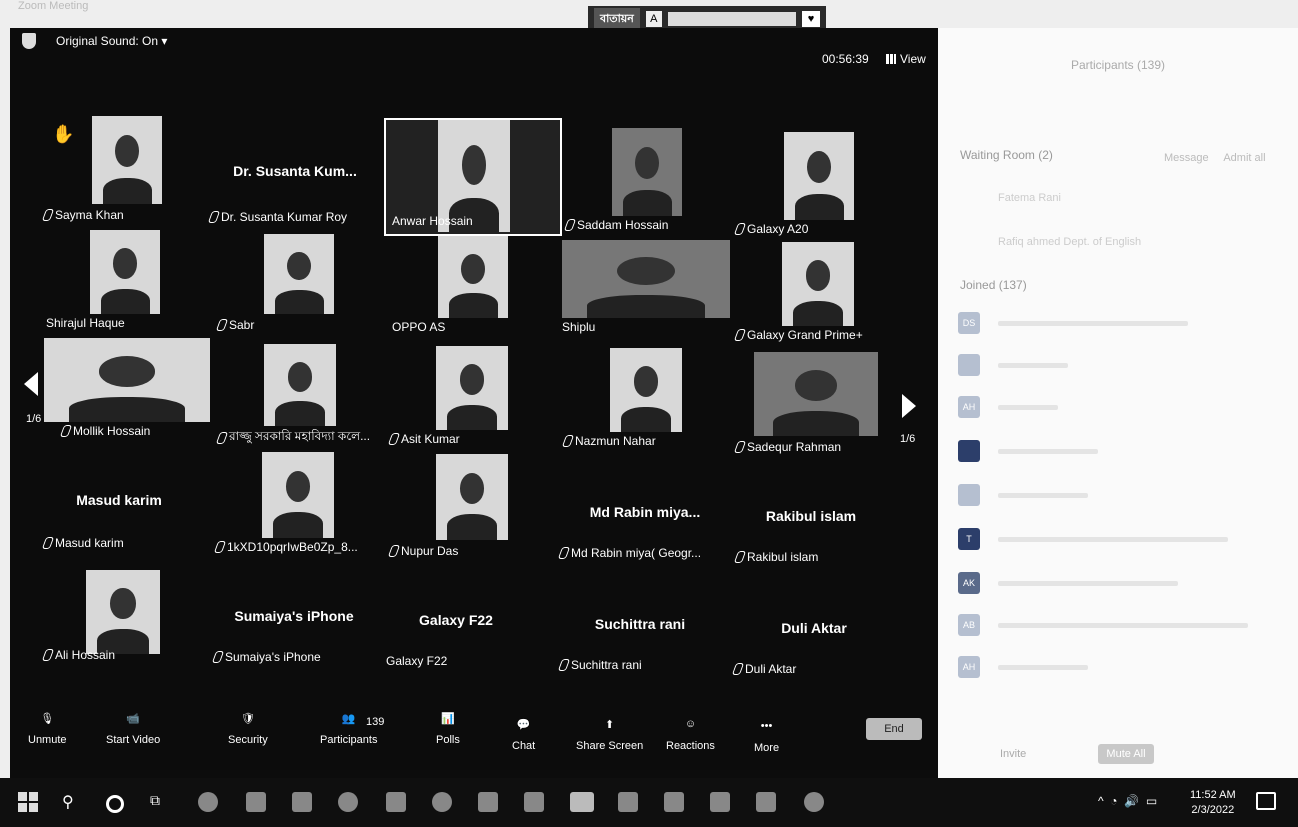 The height and width of the screenshot is (827, 1298). Describe the element at coordinates (448, 718) in the screenshot. I see `polls-icon: 📊` at that location.